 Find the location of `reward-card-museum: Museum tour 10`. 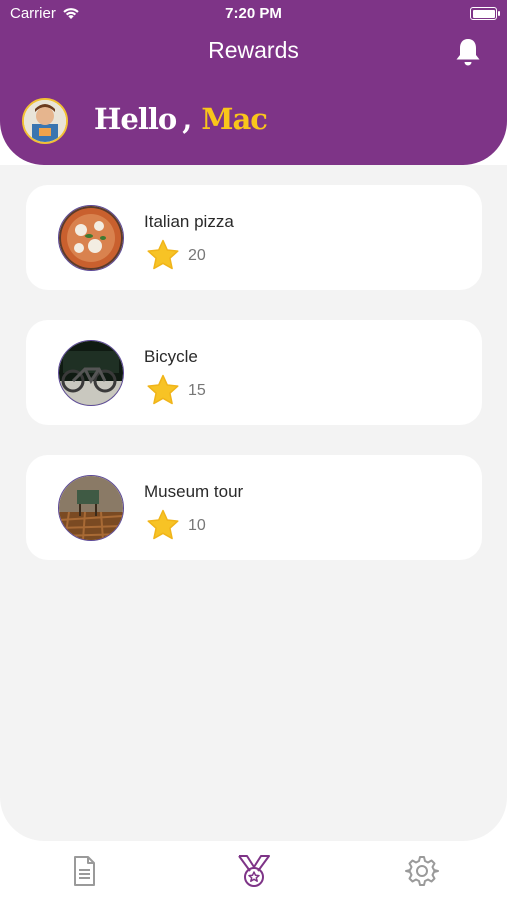

reward-card-museum: Museum tour 10 is located at coordinates (254, 507).